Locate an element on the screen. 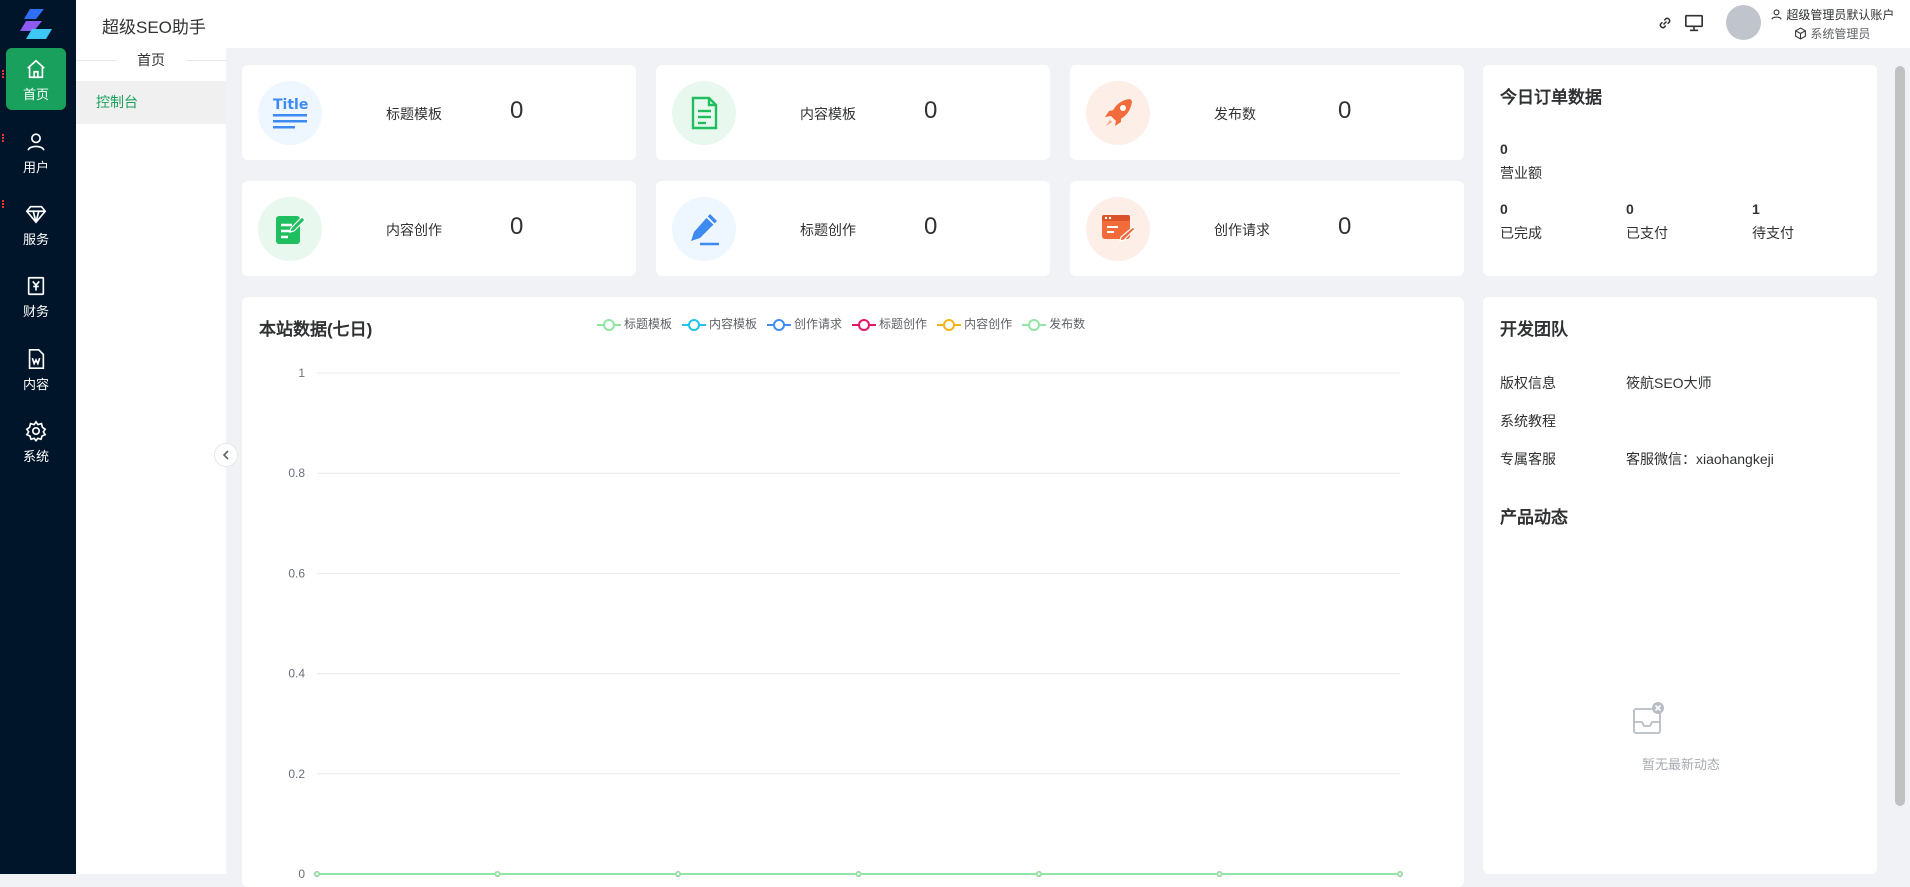  user-role: 系统管理员 is located at coordinates (1832, 33).